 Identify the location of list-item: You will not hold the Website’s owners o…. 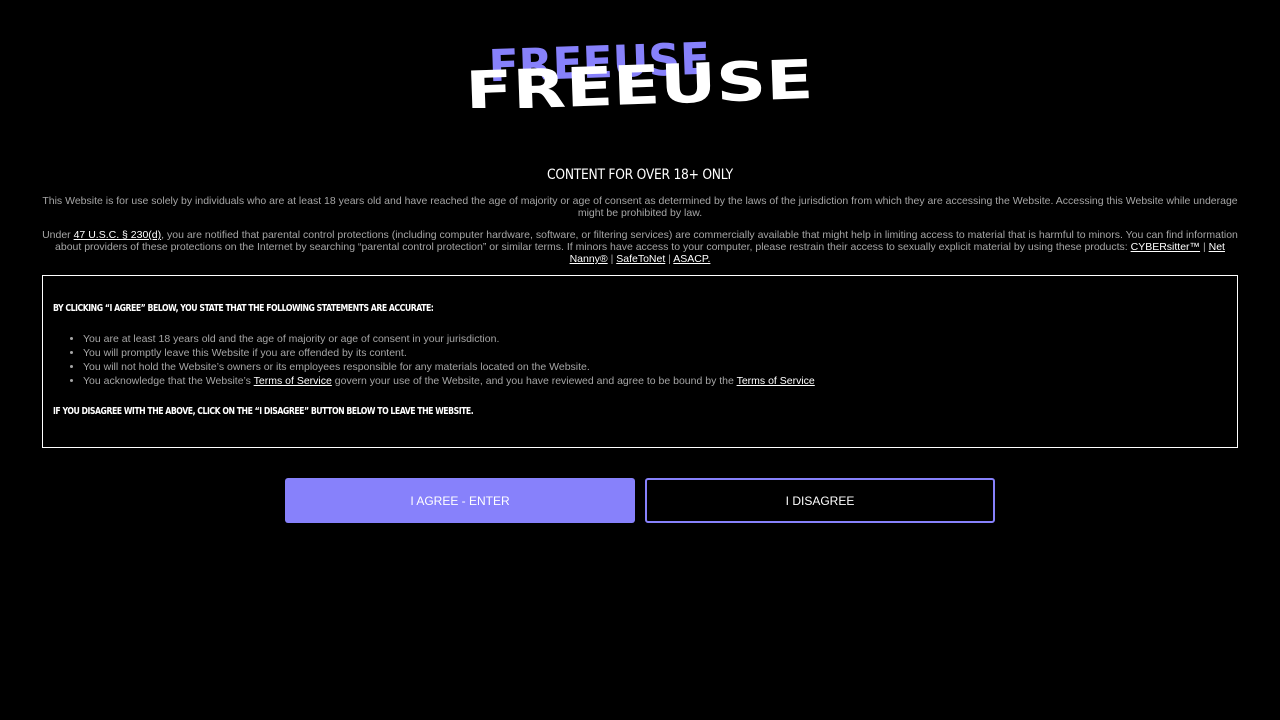
(449, 367).